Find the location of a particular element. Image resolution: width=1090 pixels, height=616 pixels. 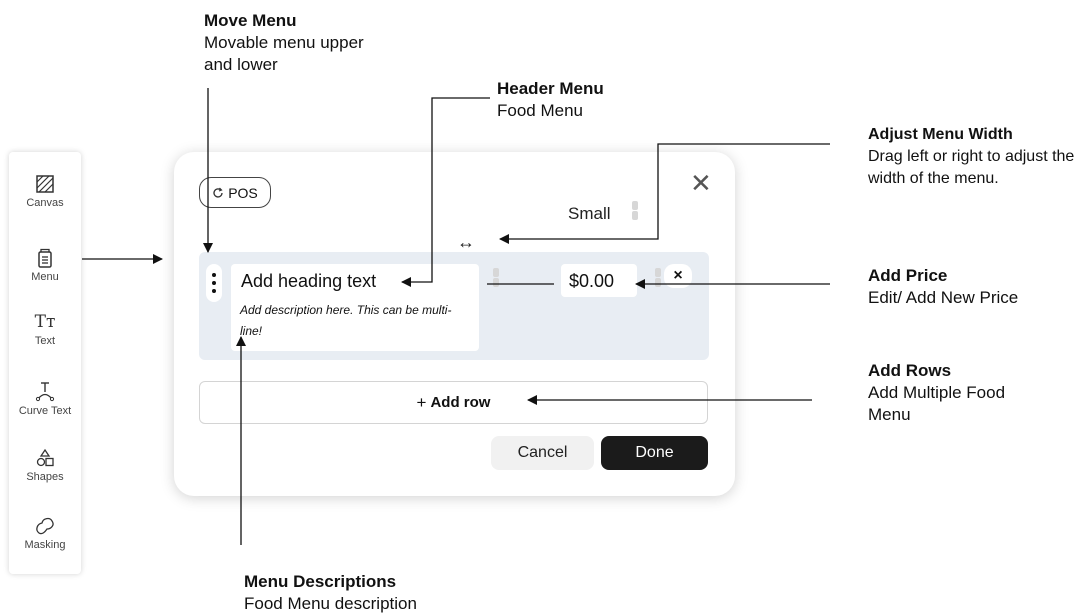

refresh-icon is located at coordinates (218, 192).